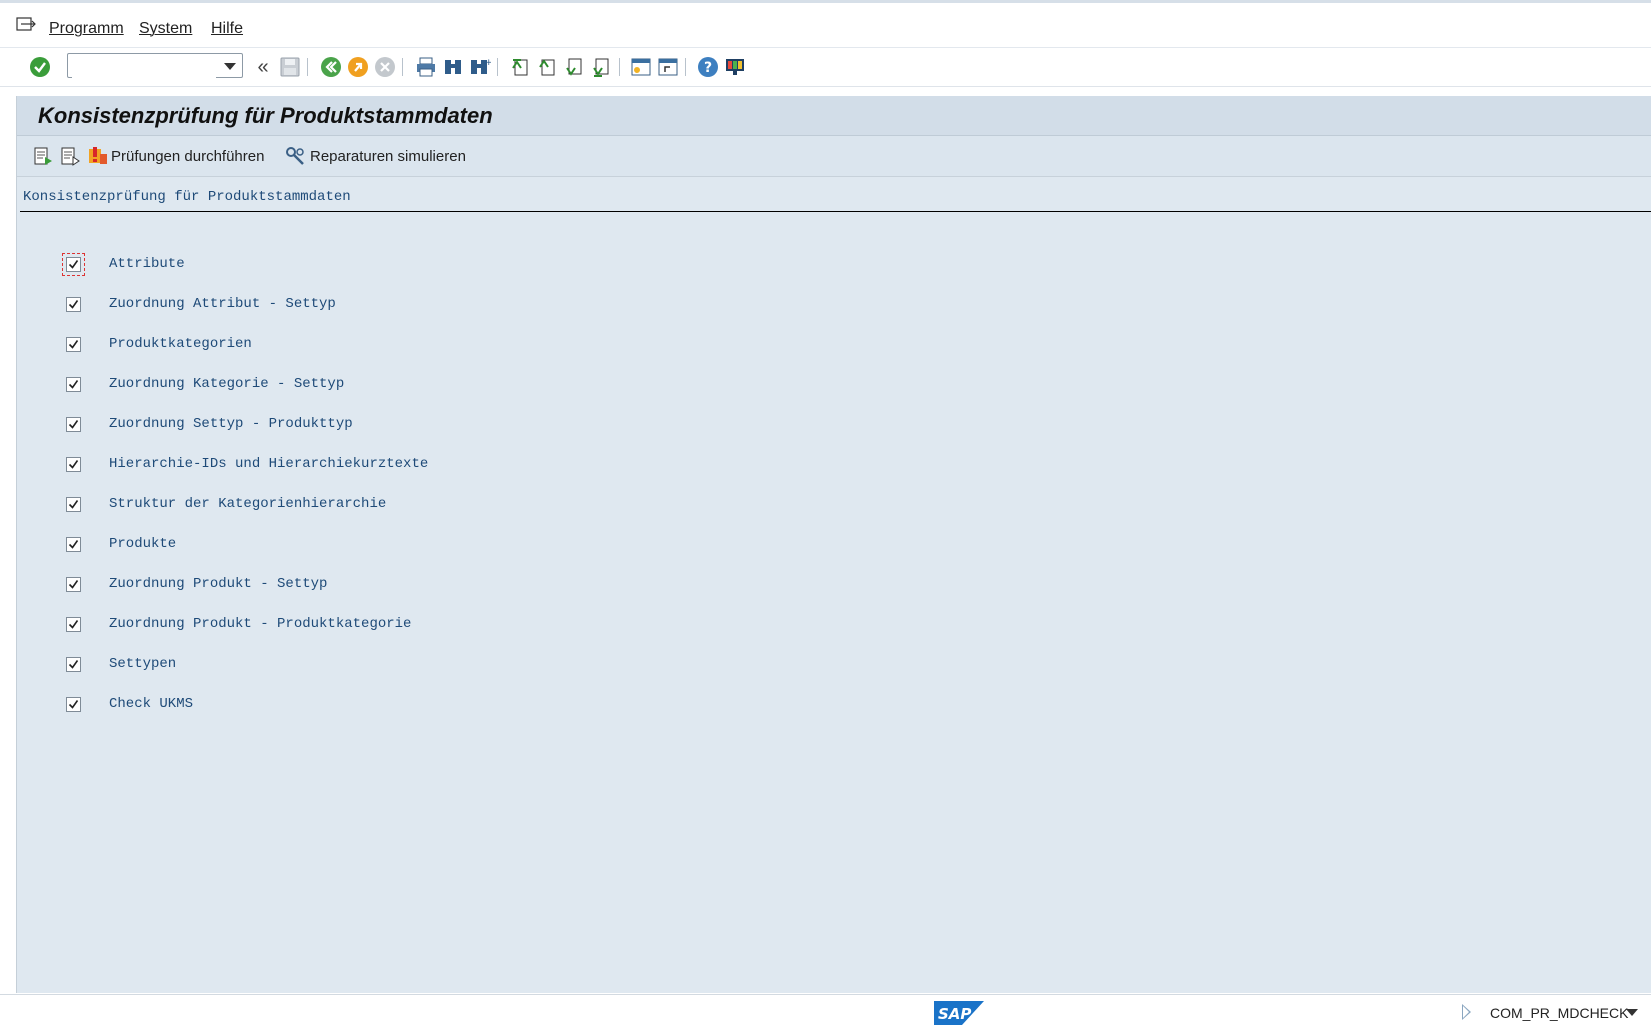 This screenshot has height=1030, width=1651. What do you see at coordinates (269, 464) in the screenshot?
I see `check-label: Hierarchie-IDs und Hierarchiekurztexte` at bounding box center [269, 464].